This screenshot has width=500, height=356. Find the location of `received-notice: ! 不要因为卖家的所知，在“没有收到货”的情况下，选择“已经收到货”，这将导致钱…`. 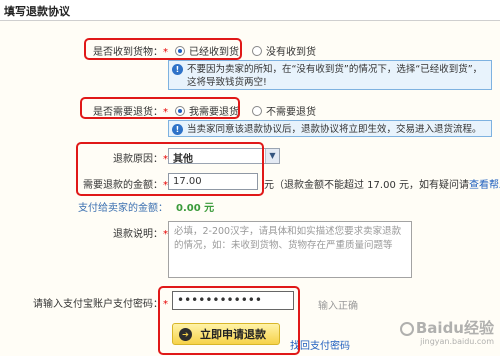

received-notice: ! 不要因为卖家的所知，在“没有收到货”的情况下，选择“已经收到货”，这将导致钱… is located at coordinates (330, 75).